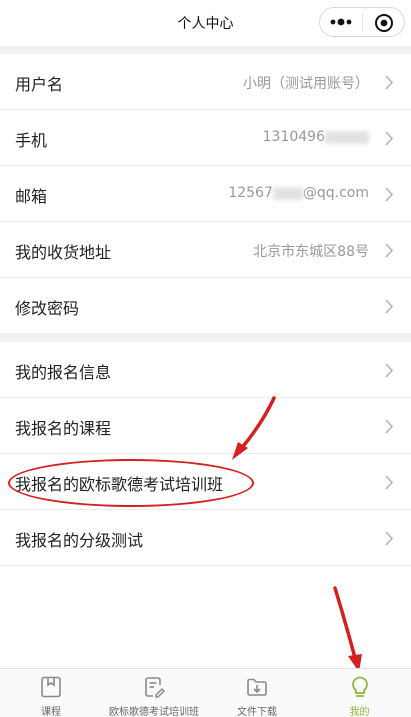 The width and height of the screenshot is (411, 717). I want to click on row-label: 我的报名信息, so click(63, 372).